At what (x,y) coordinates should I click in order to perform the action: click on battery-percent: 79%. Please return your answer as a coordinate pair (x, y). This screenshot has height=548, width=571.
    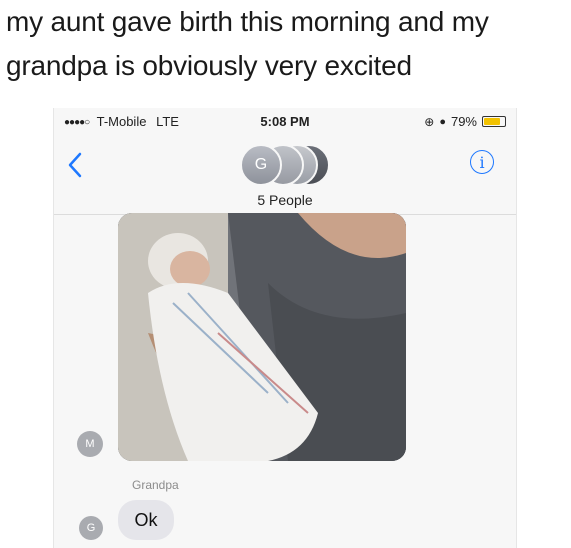
    Looking at the image, I should click on (463, 121).